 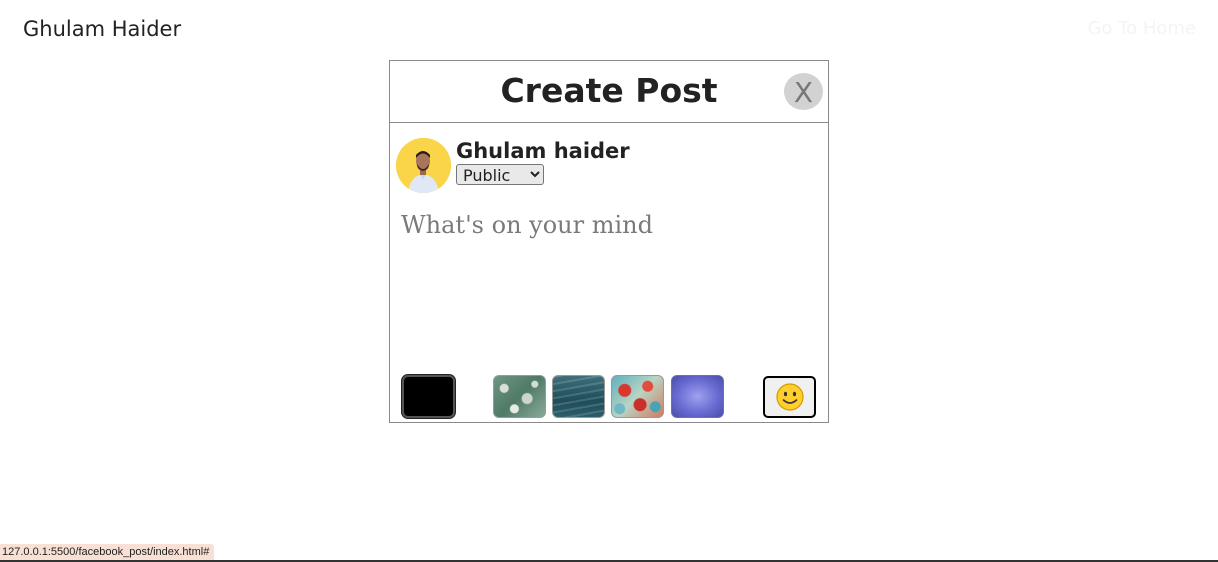 What do you see at coordinates (803, 91) in the screenshot?
I see `close-button: X` at bounding box center [803, 91].